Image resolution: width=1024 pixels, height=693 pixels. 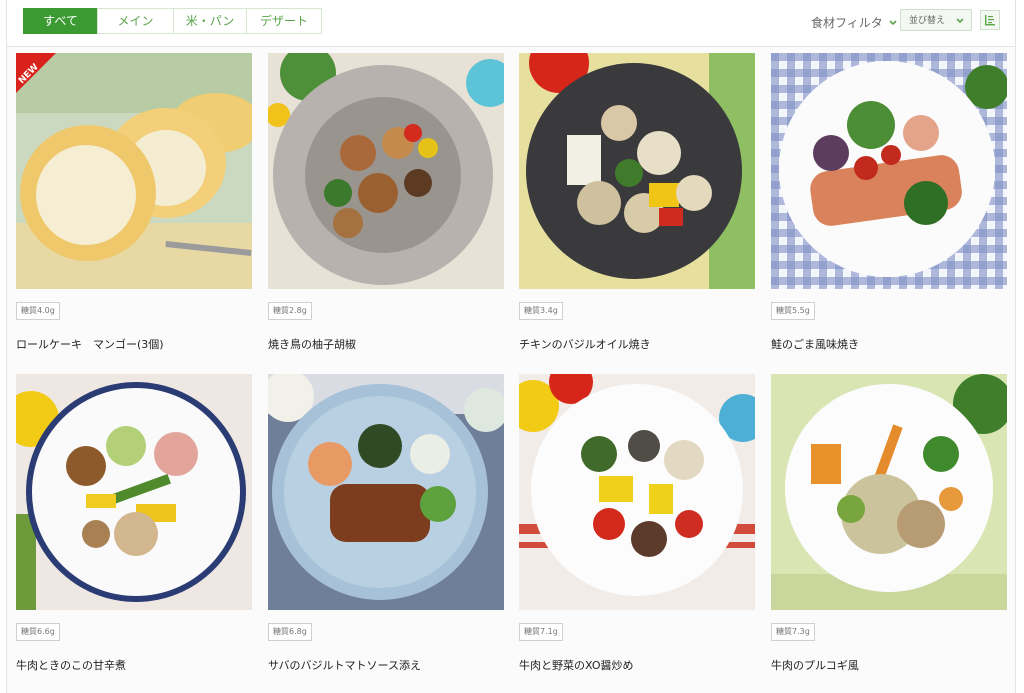 I want to click on product-card-bulgogi: 糖質7.3g 牛肉のプルコギ風, so click(x=889, y=523).